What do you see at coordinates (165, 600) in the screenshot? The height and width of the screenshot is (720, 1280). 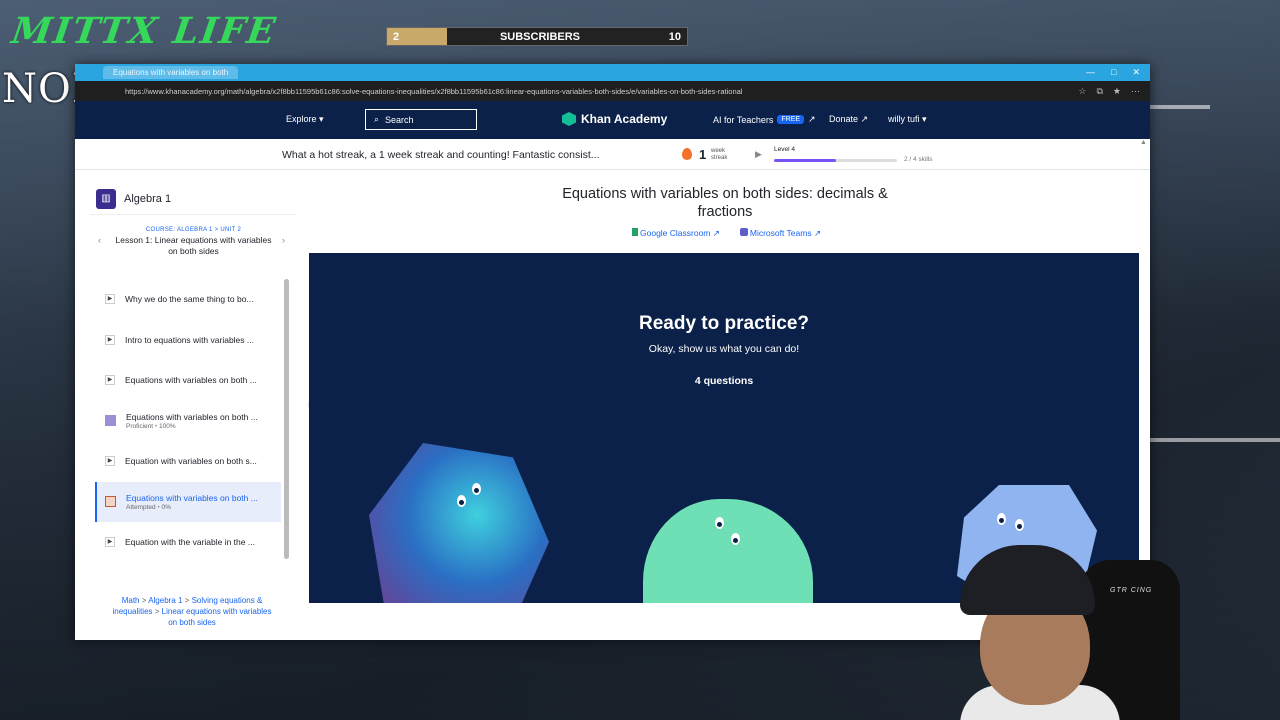 I see `breadcrumb-algebra: Algebra 1` at bounding box center [165, 600].